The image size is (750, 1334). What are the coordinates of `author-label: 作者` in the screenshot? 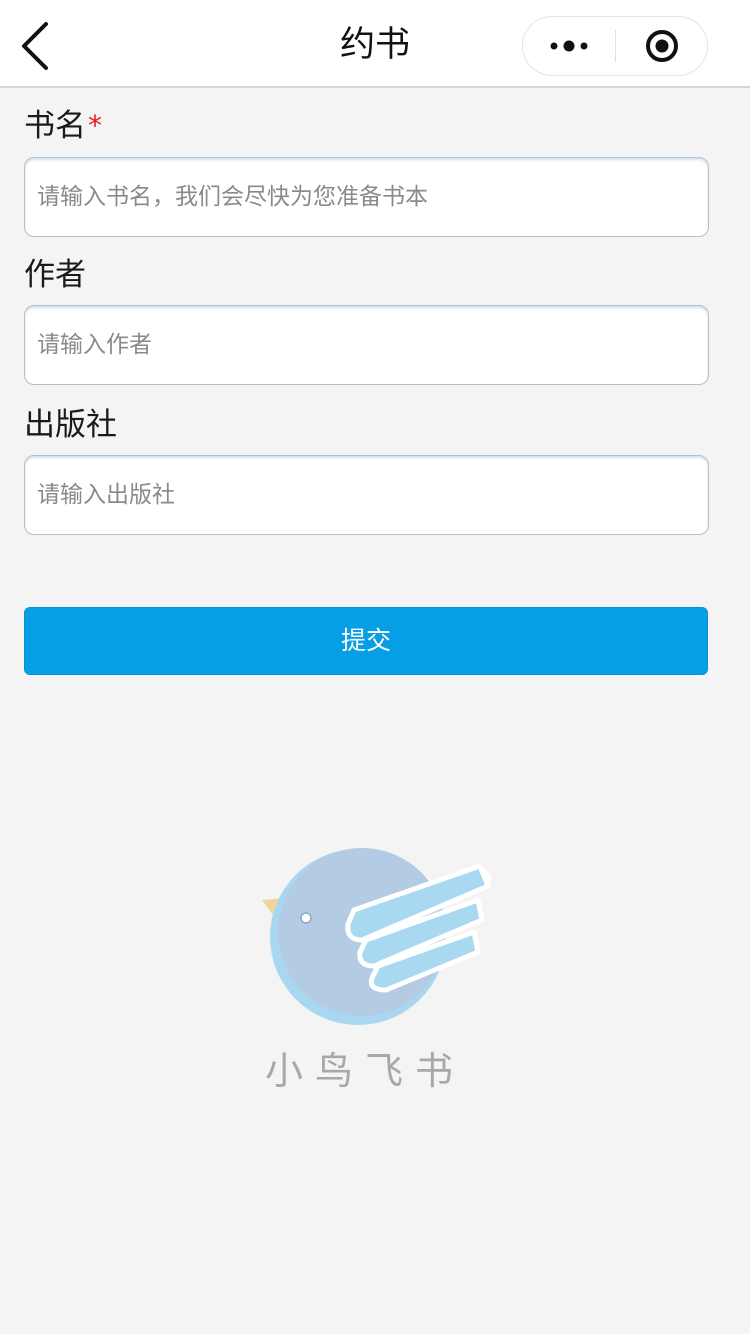 It's located at (55, 275).